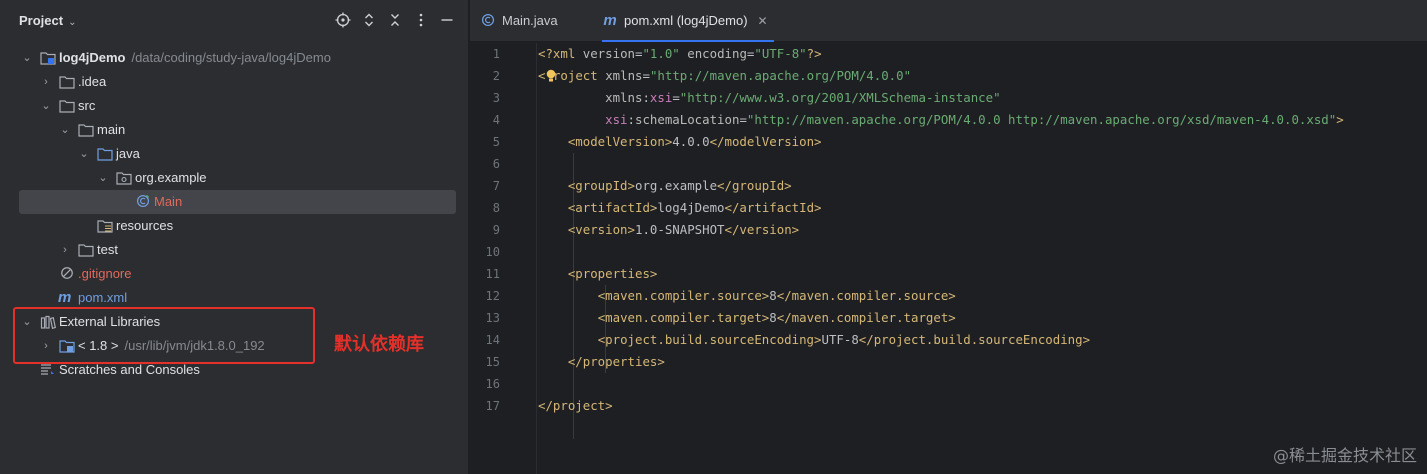 The height and width of the screenshot is (474, 1427). I want to click on tab-label: Main.java, so click(530, 20).